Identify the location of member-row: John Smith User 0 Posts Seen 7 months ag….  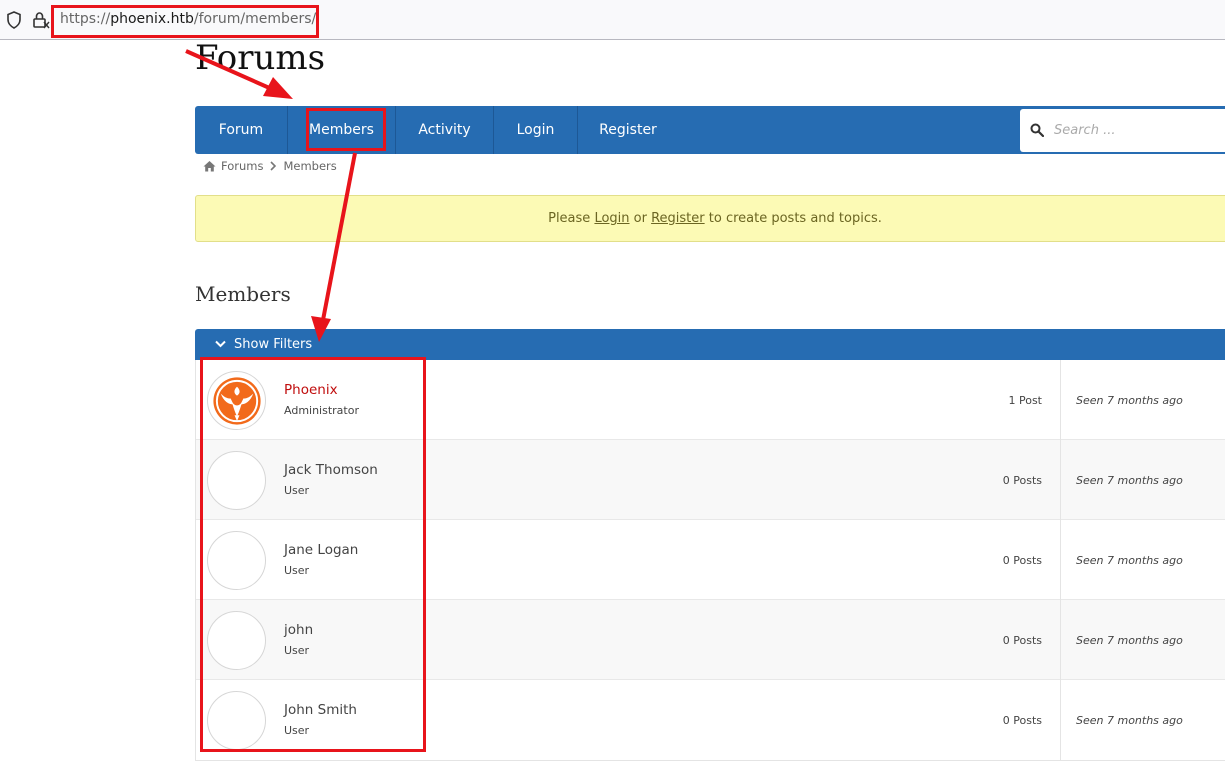
(710, 720).